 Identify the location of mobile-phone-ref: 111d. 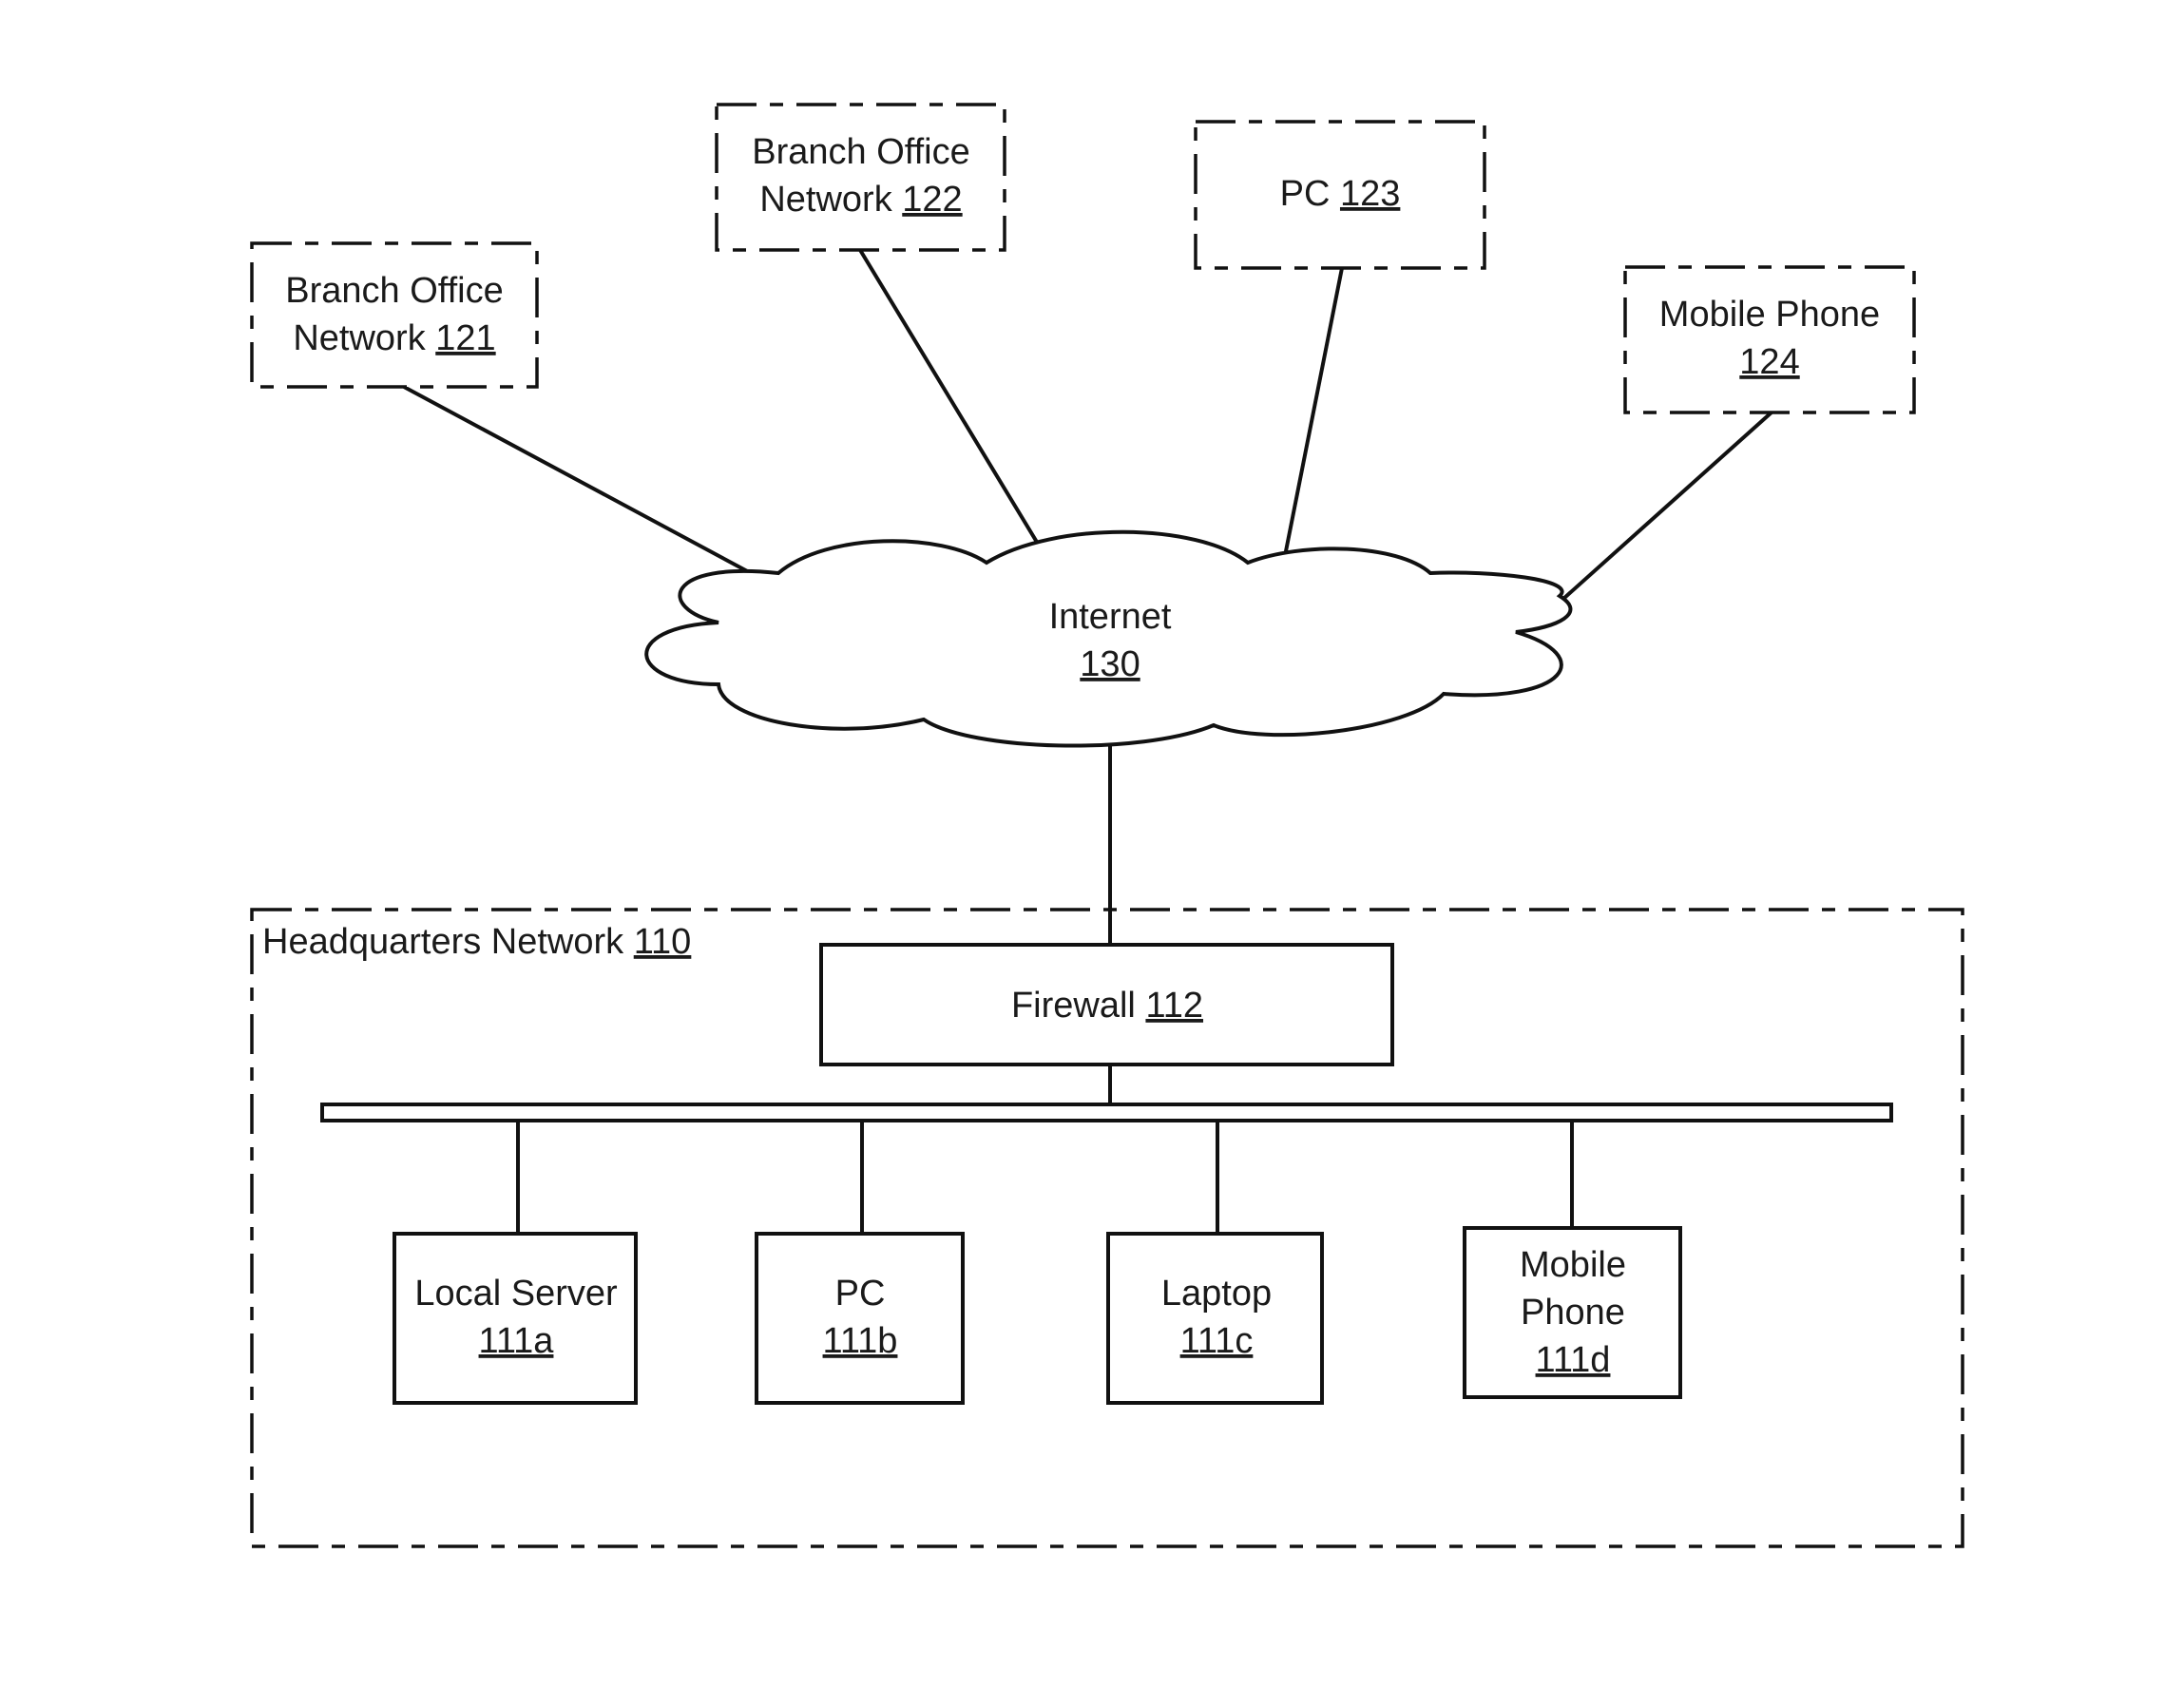
(1573, 1360).